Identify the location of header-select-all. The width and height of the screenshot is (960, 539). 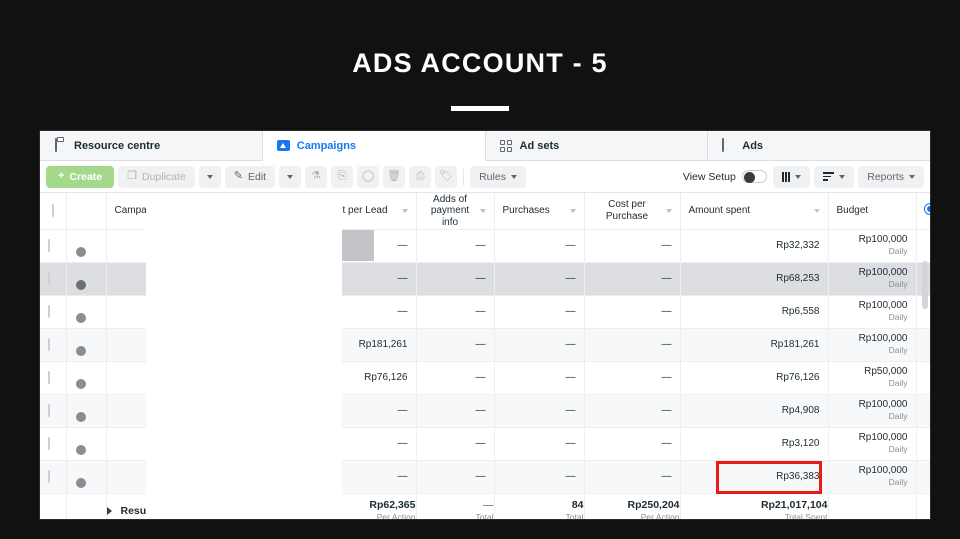
(53, 211).